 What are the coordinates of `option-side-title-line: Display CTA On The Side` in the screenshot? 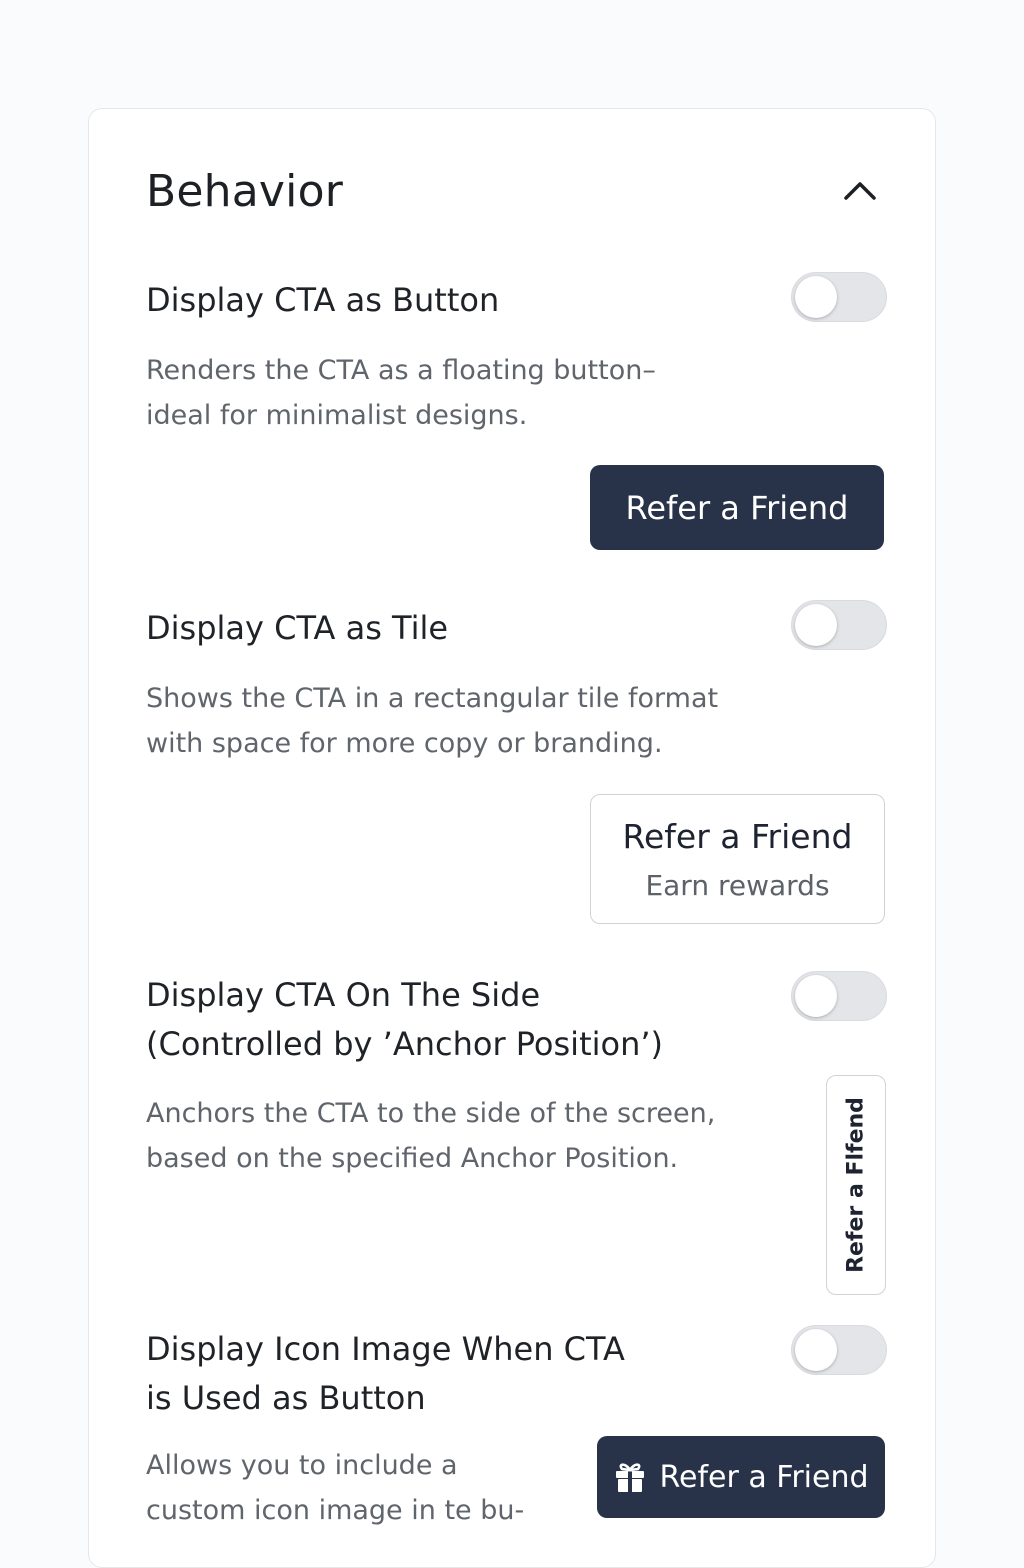 It's located at (343, 995).